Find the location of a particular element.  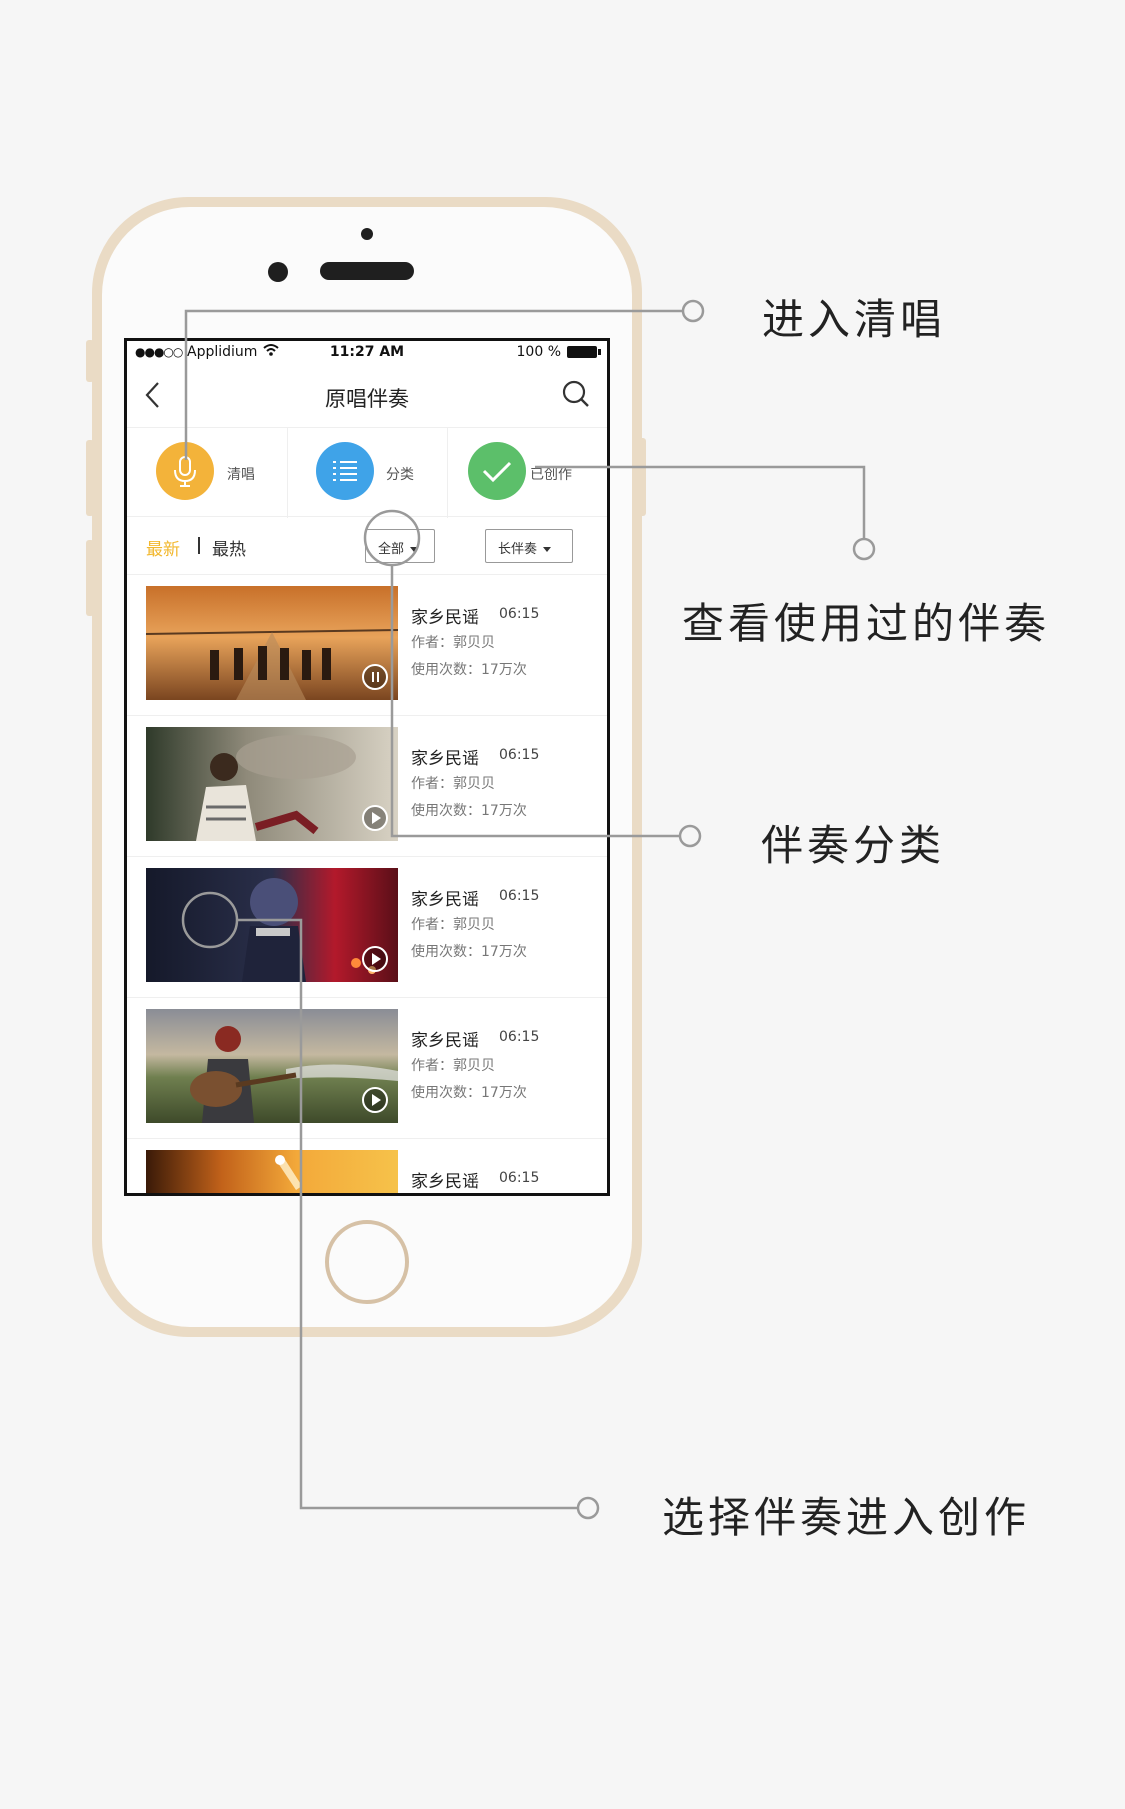

callout-select-to-create: 选择伴奏进入创作 is located at coordinates (846, 1517).